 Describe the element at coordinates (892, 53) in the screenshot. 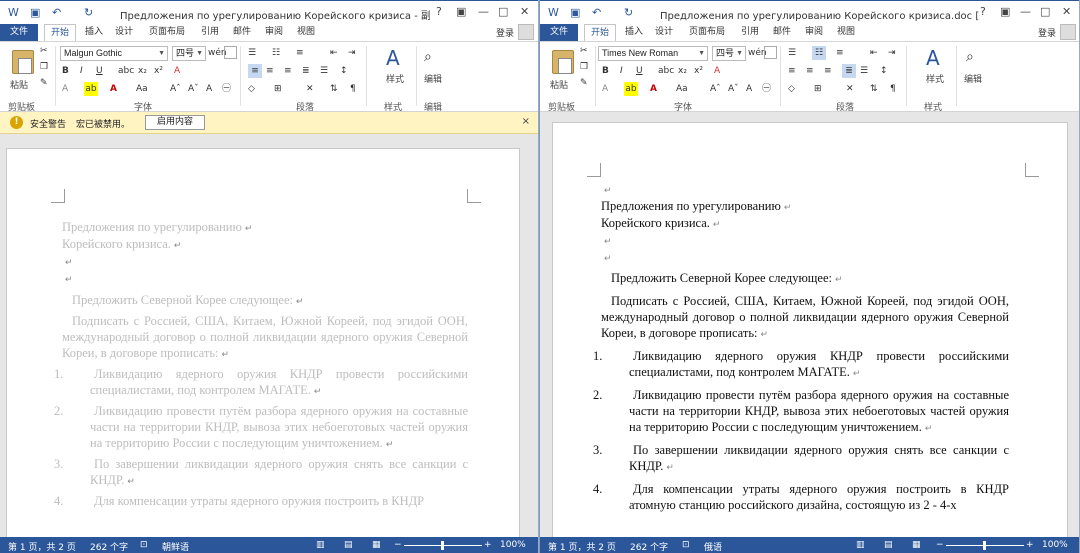

I see `increase-indent-icon: ⇥` at that location.